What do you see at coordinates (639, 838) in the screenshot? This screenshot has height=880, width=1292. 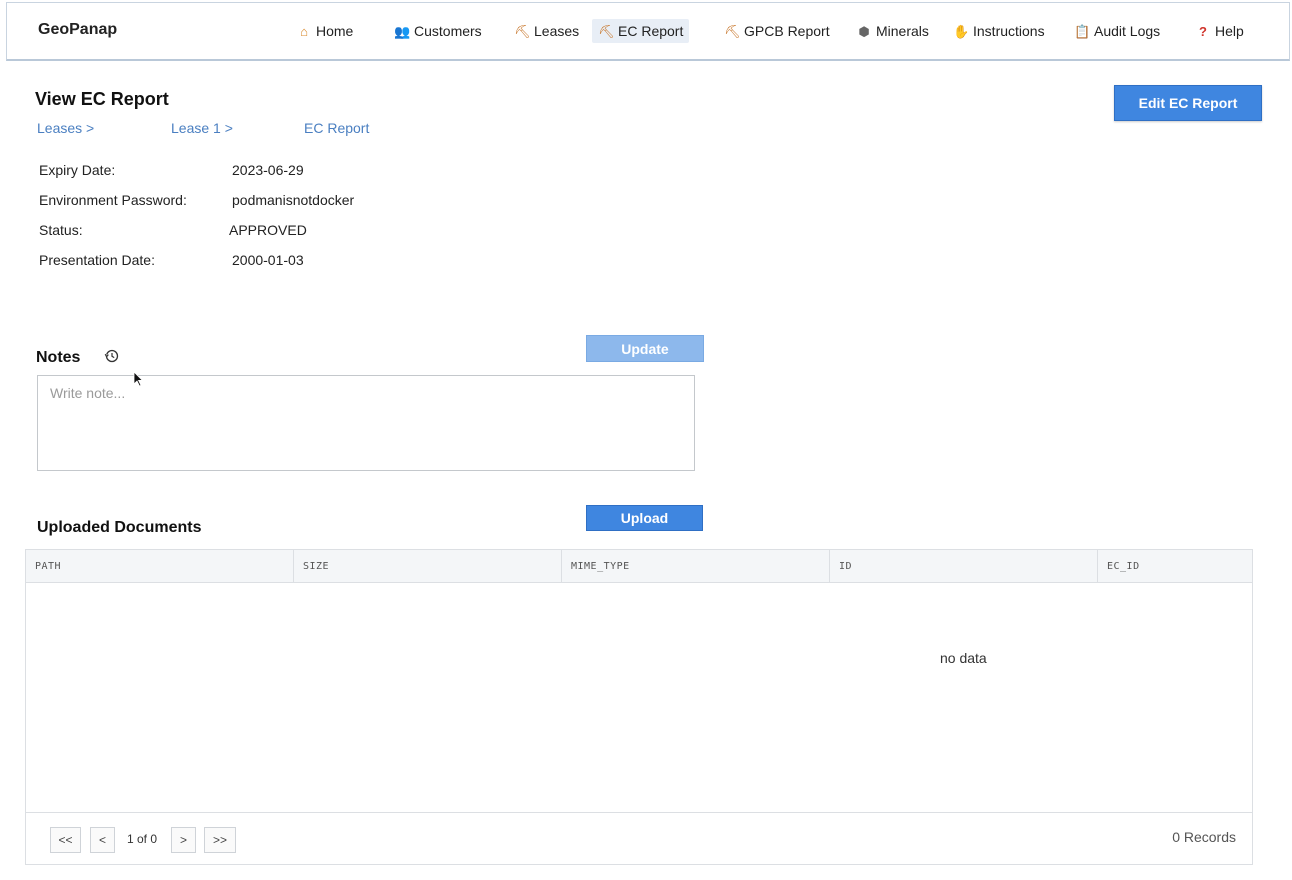 I see `table-pagination: << < 1 of 0 > >> 0 Records` at bounding box center [639, 838].